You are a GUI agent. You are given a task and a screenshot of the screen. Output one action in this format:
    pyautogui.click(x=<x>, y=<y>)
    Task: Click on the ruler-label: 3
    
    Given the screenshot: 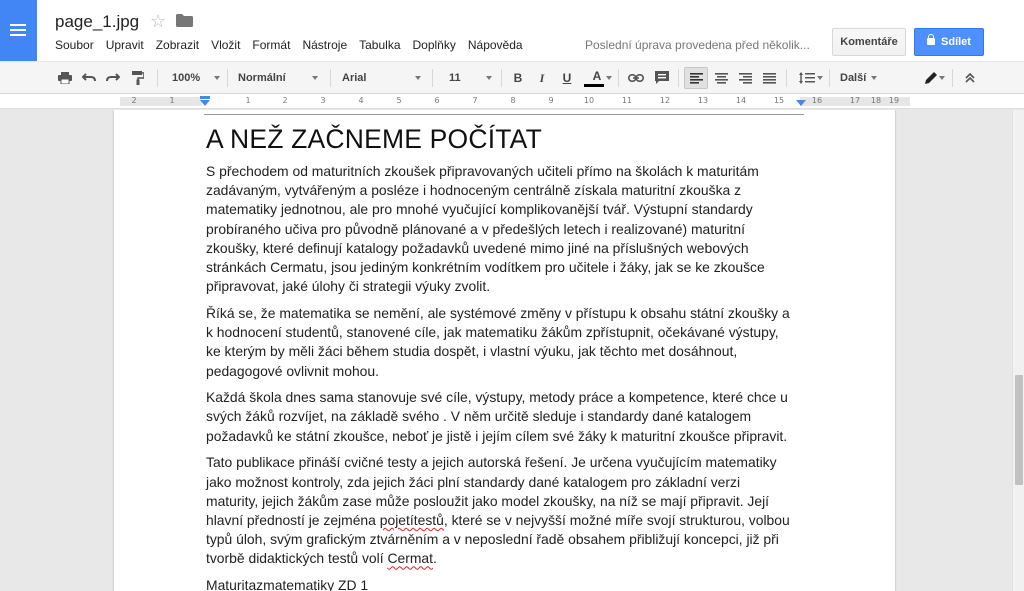 What is the action you would take?
    pyautogui.click(x=323, y=100)
    